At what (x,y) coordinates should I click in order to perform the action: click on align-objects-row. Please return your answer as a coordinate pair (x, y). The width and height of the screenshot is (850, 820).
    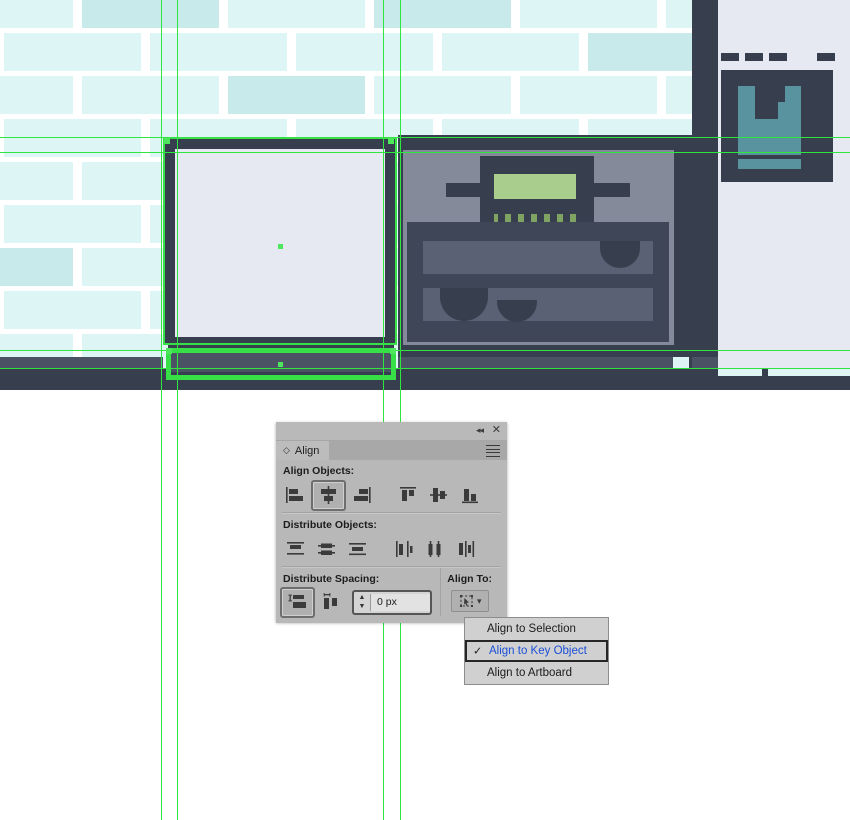
    Looking at the image, I should click on (391, 495).